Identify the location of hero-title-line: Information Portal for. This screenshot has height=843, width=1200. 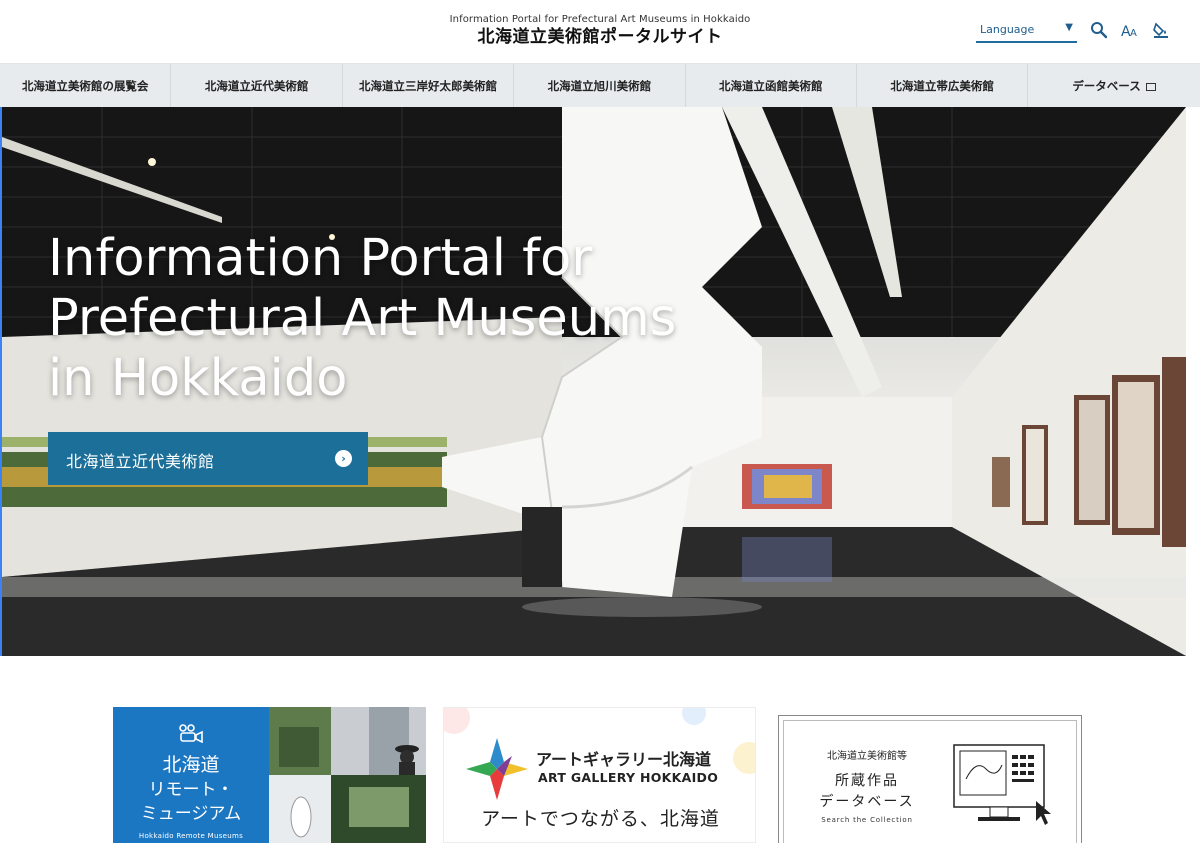
(320, 258).